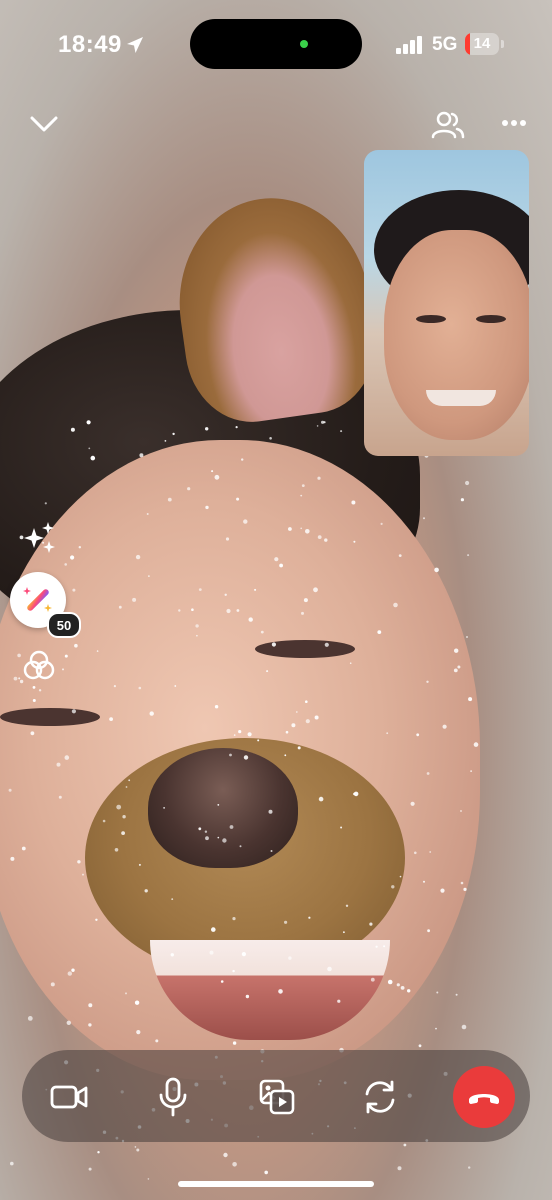 The width and height of the screenshot is (552, 1200). I want to click on end-call-button, so click(484, 1097).